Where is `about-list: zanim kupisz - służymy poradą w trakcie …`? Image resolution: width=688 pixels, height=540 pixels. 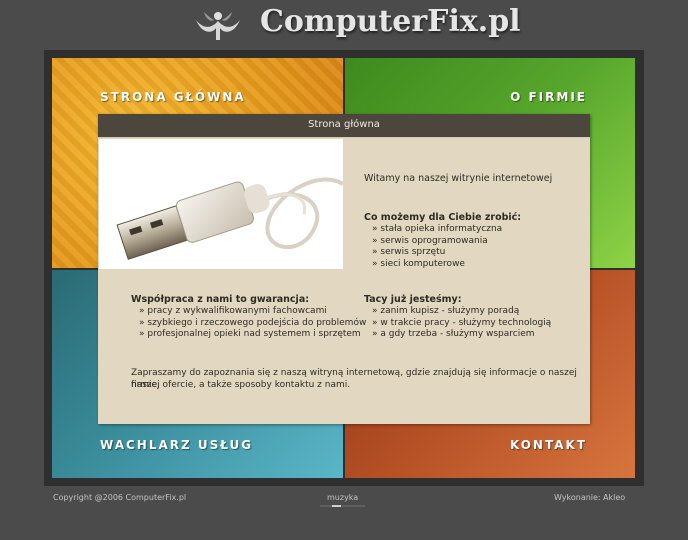
about-list: zanim kupisz - służymy poradą w trakcie … is located at coordinates (461, 323).